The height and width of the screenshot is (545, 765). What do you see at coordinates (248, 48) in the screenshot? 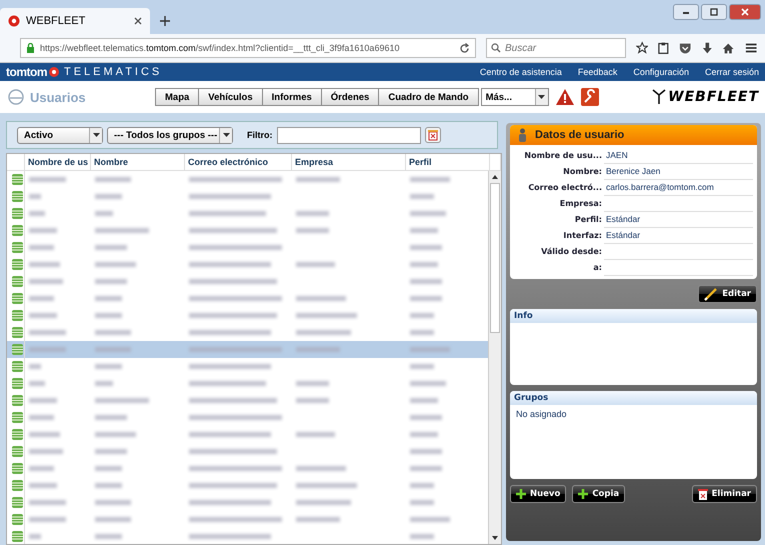
I see `address-bar: https://webfleet.telematics.tomtom.com/swf/index.html?clientid=__ttt_cli_3f9fa1610a69610` at bounding box center [248, 48].